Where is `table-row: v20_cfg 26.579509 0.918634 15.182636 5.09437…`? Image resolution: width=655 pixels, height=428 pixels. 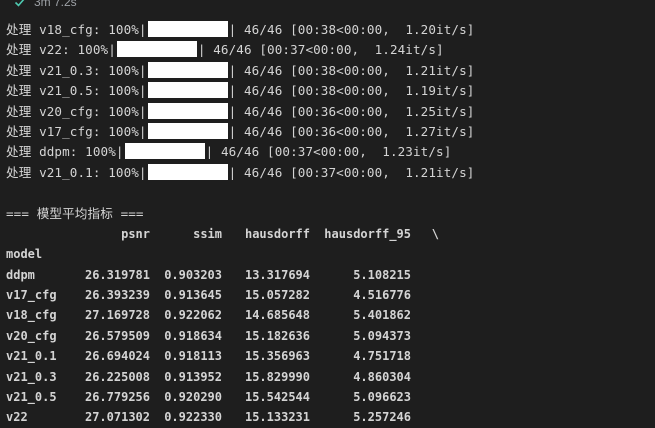
table-row: v20_cfg 26.579509 0.918634 15.182636 5.09437… is located at coordinates (328, 336).